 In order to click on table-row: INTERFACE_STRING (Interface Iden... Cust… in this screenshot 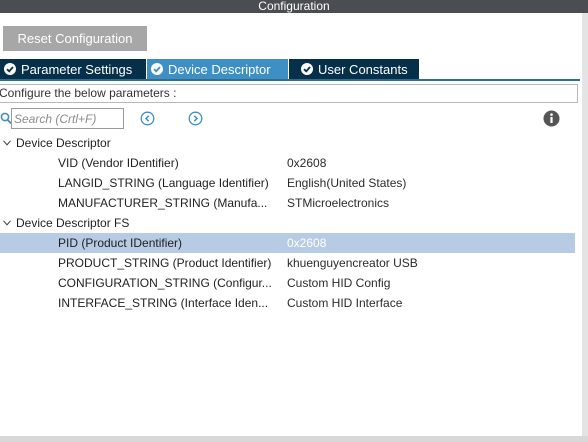, I will do `click(287, 303)`.